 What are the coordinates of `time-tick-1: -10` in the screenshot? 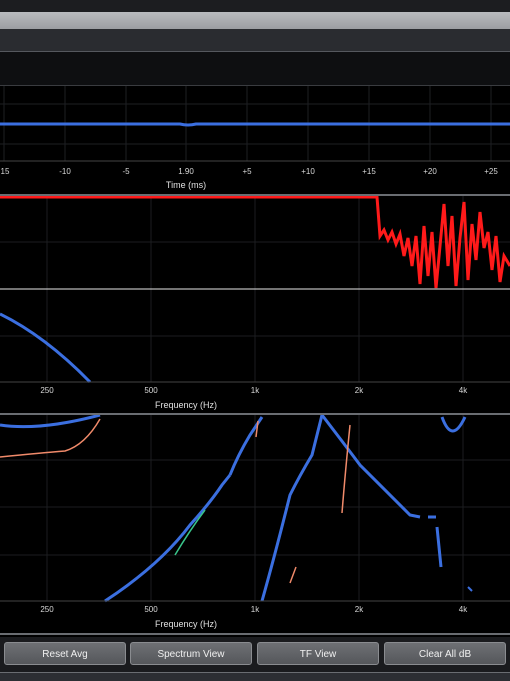 It's located at (65, 171).